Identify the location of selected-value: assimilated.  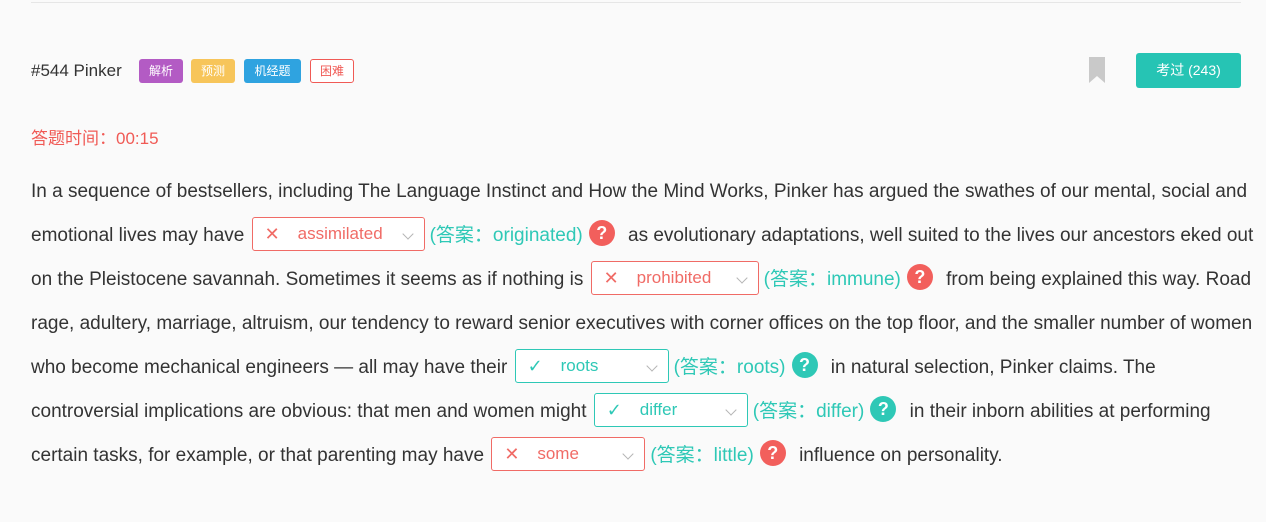
(340, 233).